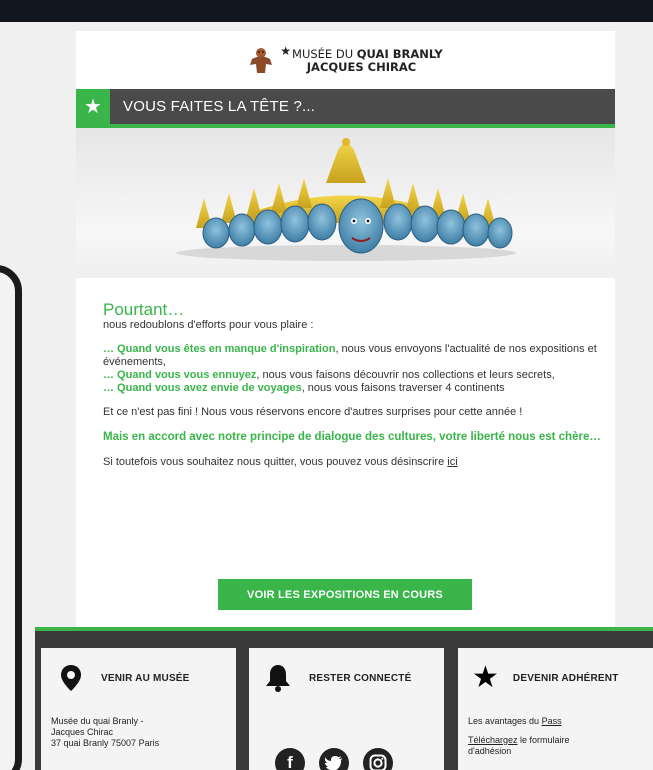 The image size is (653, 770). What do you see at coordinates (346, 199) in the screenshot?
I see `ravana-mask-image` at bounding box center [346, 199].